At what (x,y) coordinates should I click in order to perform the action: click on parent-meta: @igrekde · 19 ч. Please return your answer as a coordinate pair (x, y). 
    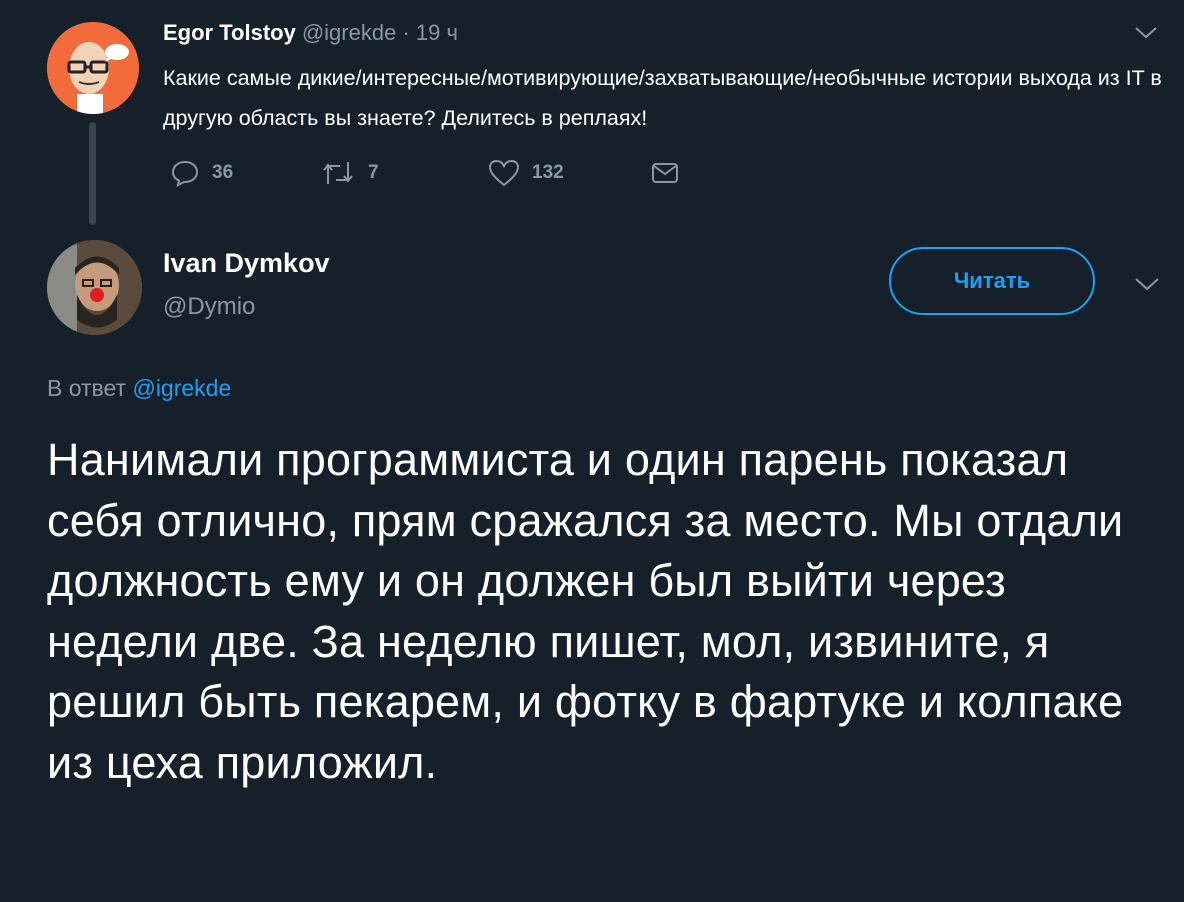
    Looking at the image, I should click on (379, 32).